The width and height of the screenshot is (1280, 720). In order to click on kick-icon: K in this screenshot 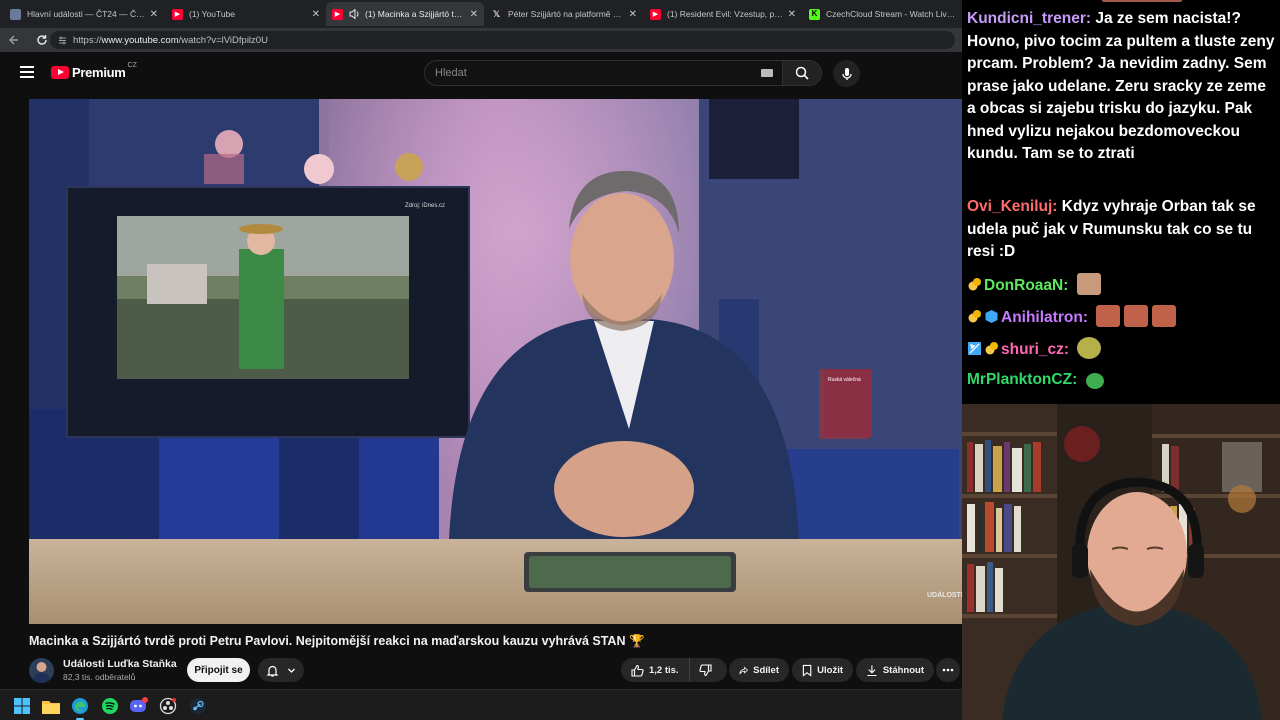, I will do `click(814, 14)`.